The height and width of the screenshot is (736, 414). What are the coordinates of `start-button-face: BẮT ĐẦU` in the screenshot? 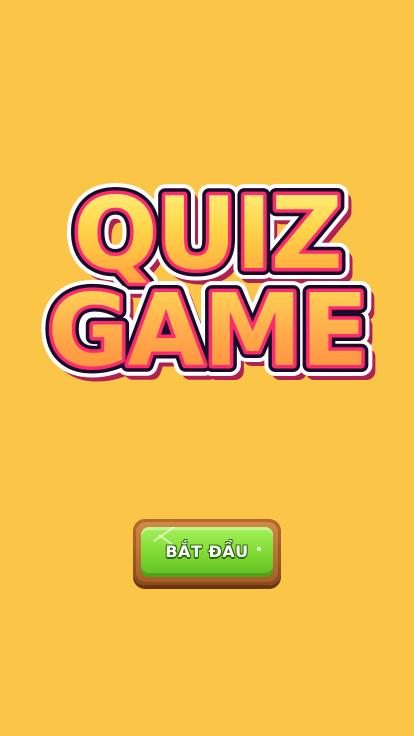 It's located at (207, 552).